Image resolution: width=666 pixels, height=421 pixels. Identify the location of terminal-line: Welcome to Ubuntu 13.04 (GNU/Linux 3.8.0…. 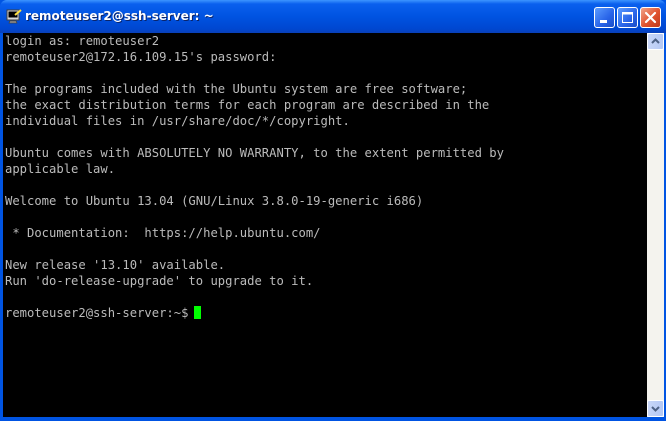
(214, 201).